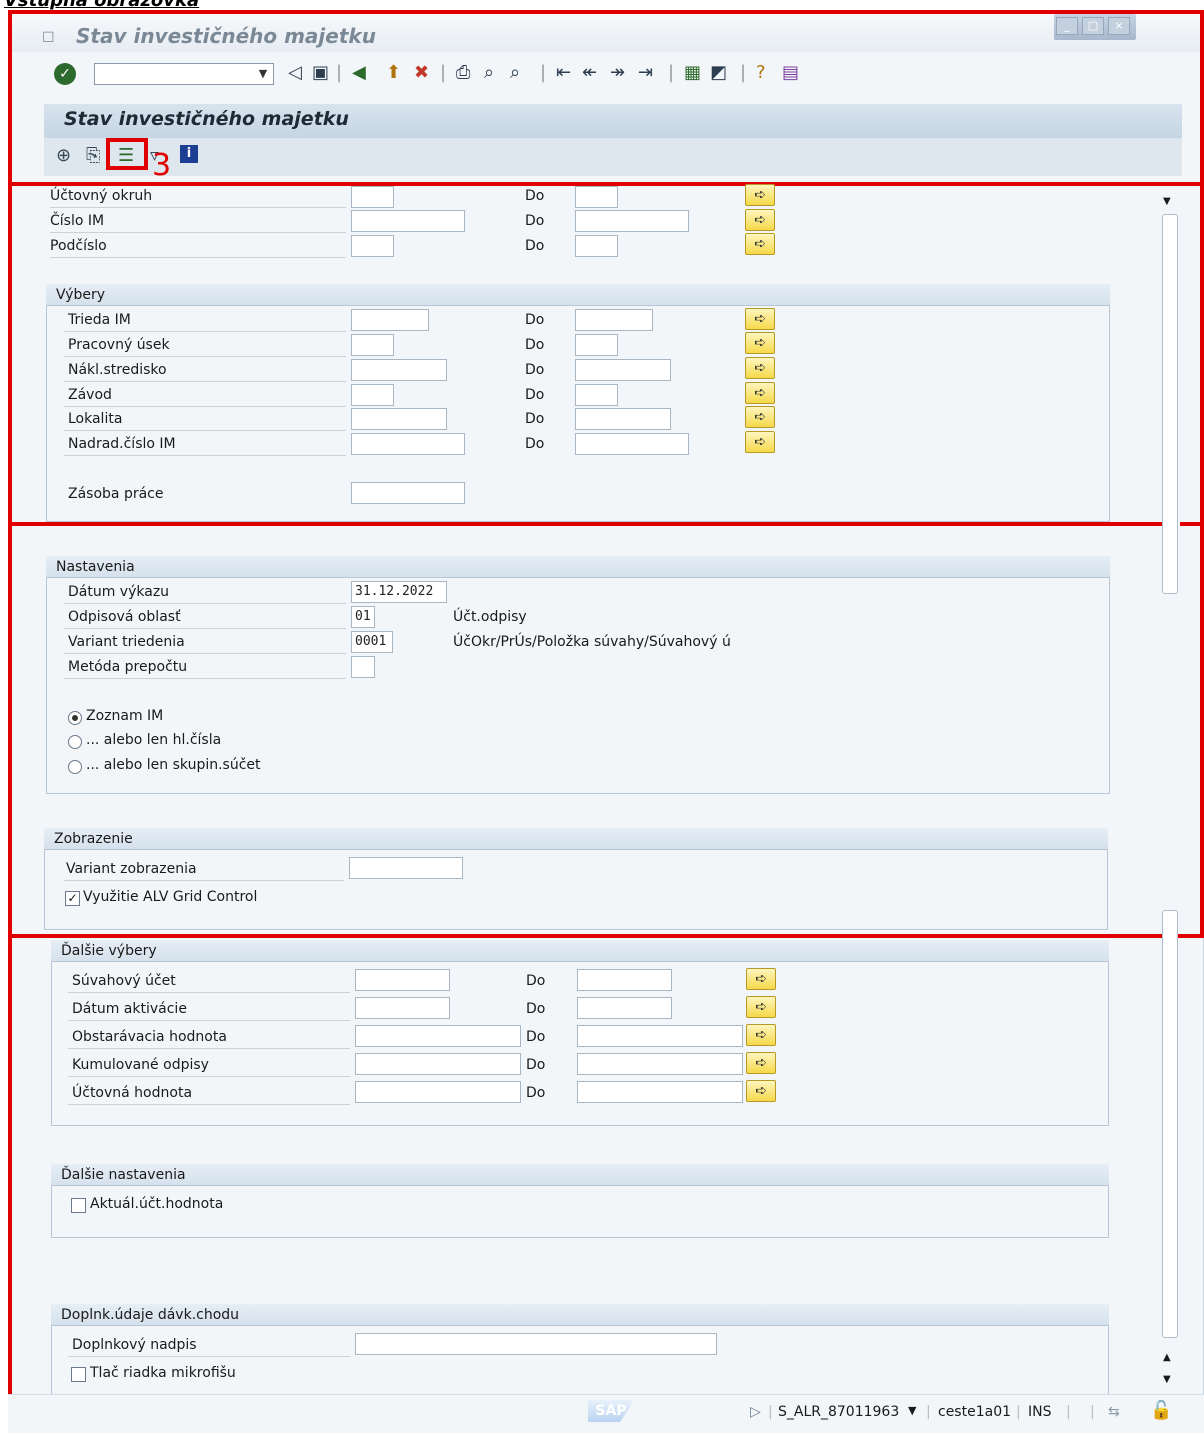 This screenshot has width=1204, height=1435. Describe the element at coordinates (438, 1092) in the screenshot. I see `uctovna-hodnota-from` at that location.